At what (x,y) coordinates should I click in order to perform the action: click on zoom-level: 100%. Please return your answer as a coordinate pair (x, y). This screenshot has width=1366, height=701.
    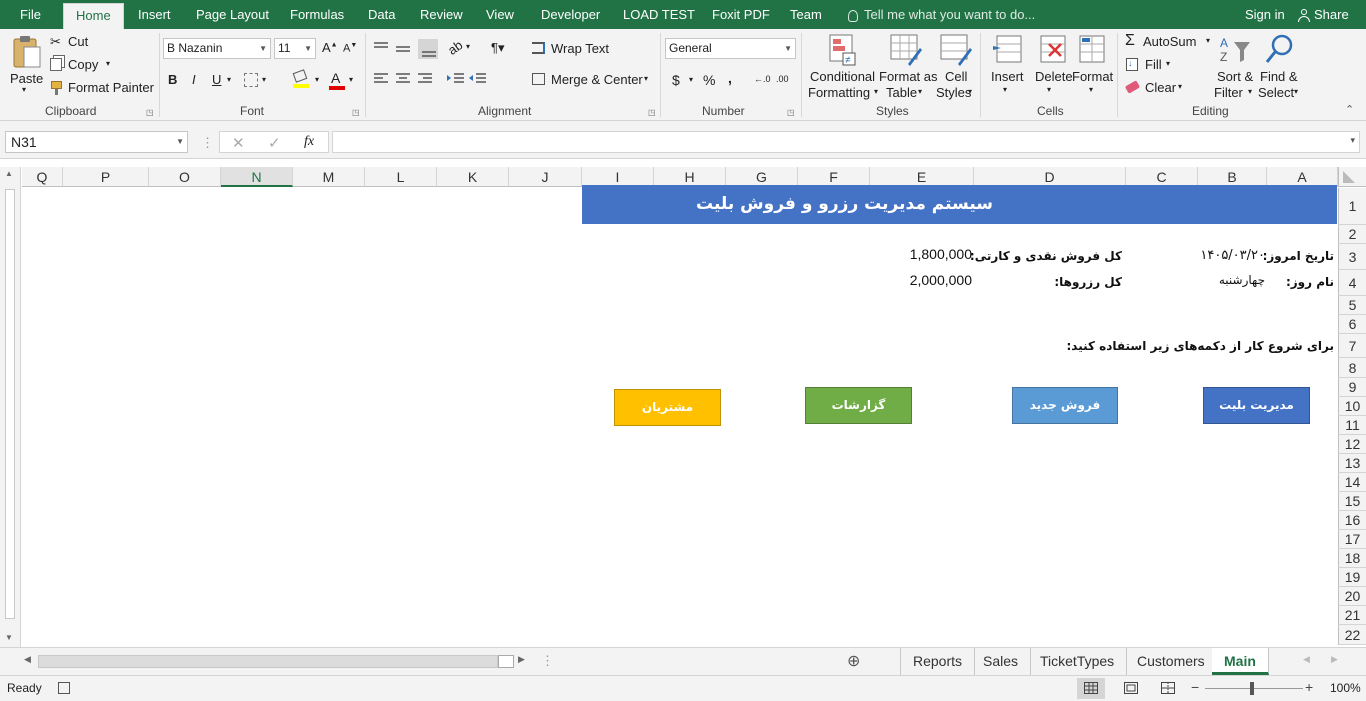
    Looking at the image, I should click on (1345, 688).